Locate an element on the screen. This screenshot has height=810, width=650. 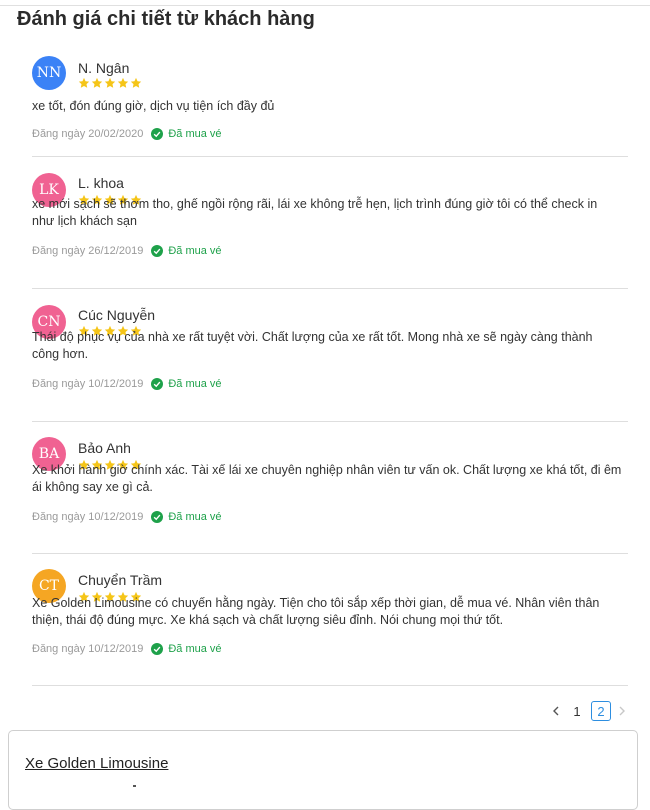
reviewer-name: Cúc Nguyễn is located at coordinates (117, 315).